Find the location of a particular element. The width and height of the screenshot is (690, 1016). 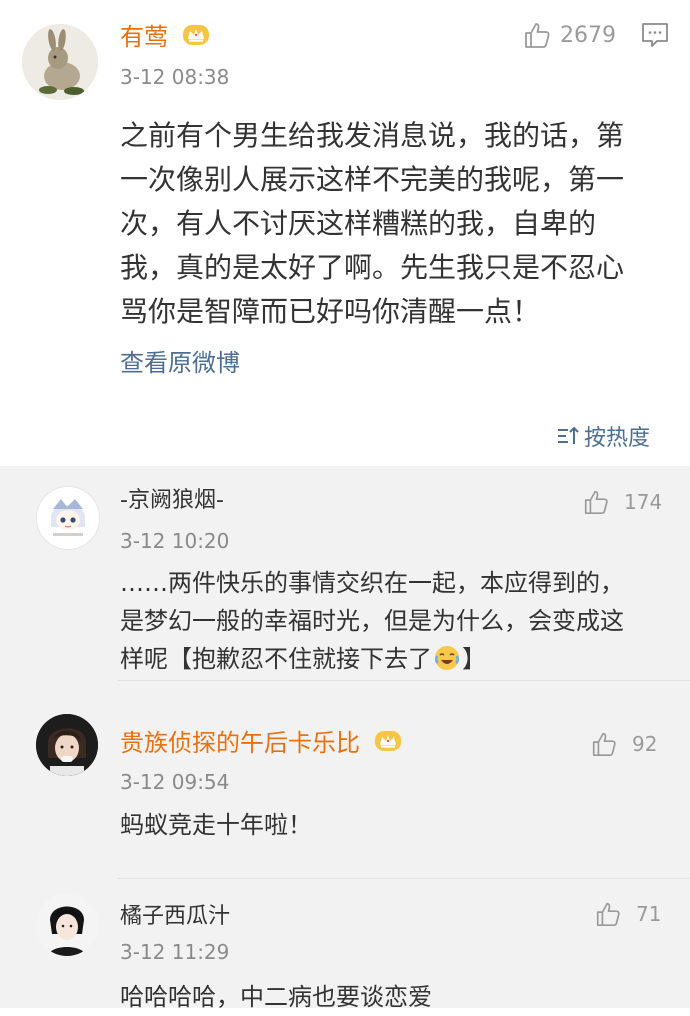

like-button: 92 is located at coordinates (623, 744).